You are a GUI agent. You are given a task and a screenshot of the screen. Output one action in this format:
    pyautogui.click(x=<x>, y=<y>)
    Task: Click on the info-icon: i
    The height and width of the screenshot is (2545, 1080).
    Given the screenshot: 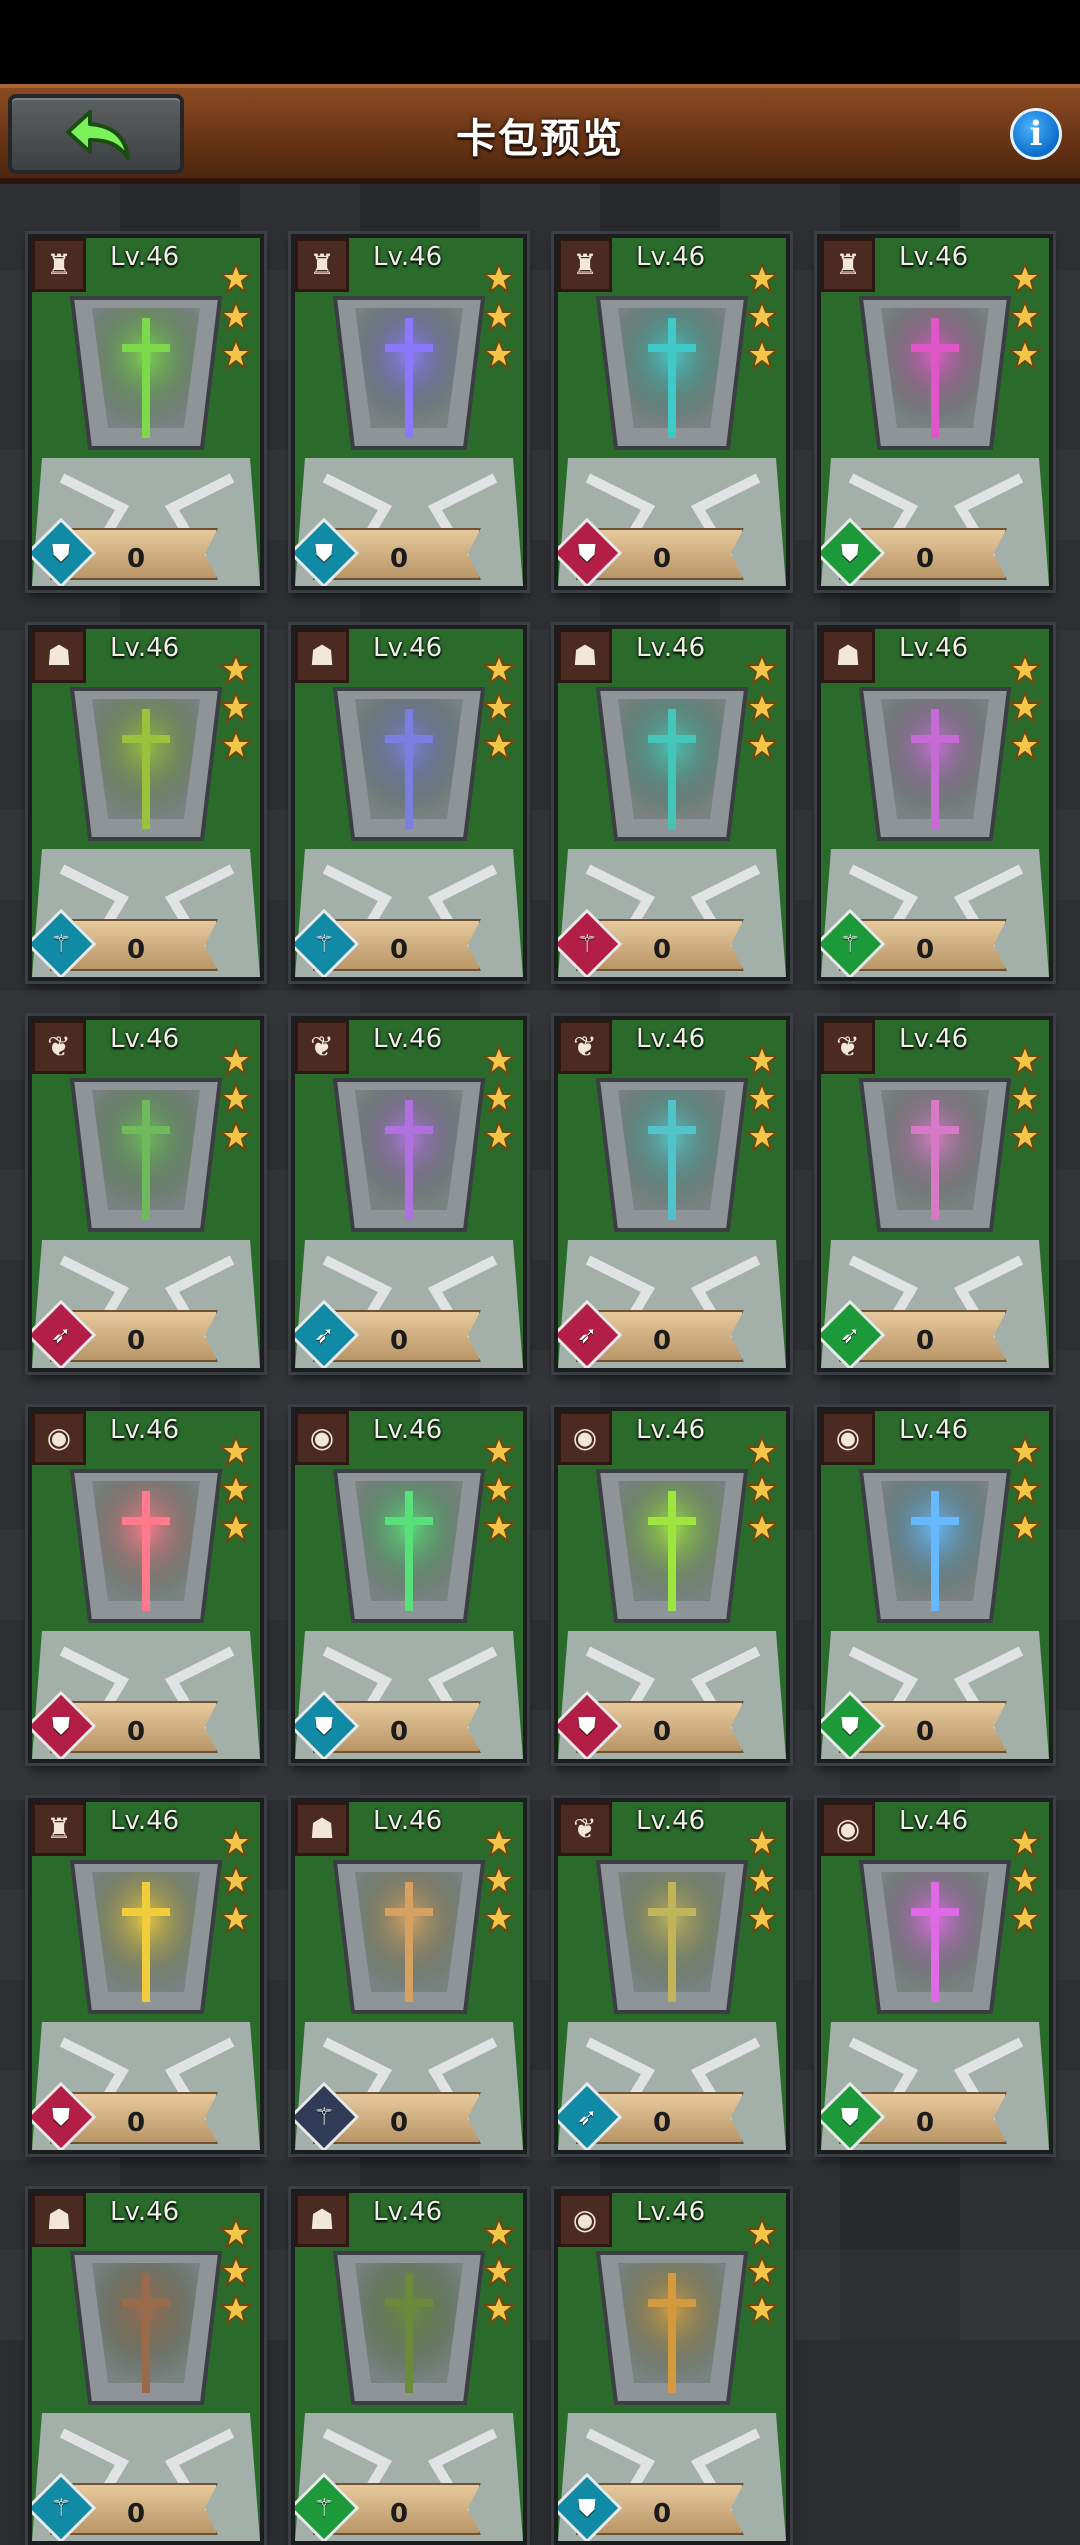 What is the action you would take?
    pyautogui.click(x=1036, y=134)
    